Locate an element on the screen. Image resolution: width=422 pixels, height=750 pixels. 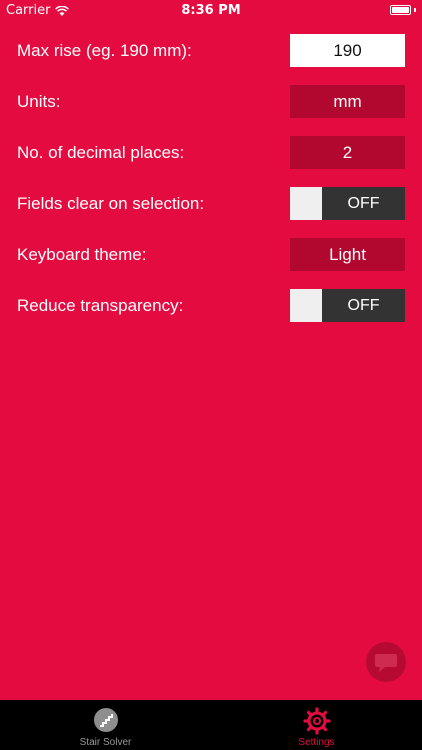
clock: 8:36 PM is located at coordinates (211, 10).